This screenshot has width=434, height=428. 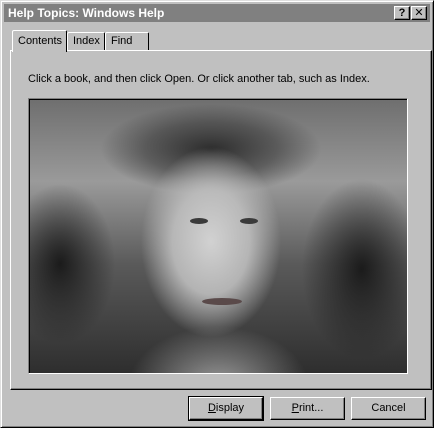 What do you see at coordinates (217, 13) in the screenshot?
I see `title-bar: Help Topics: Windows Help ? ✕` at bounding box center [217, 13].